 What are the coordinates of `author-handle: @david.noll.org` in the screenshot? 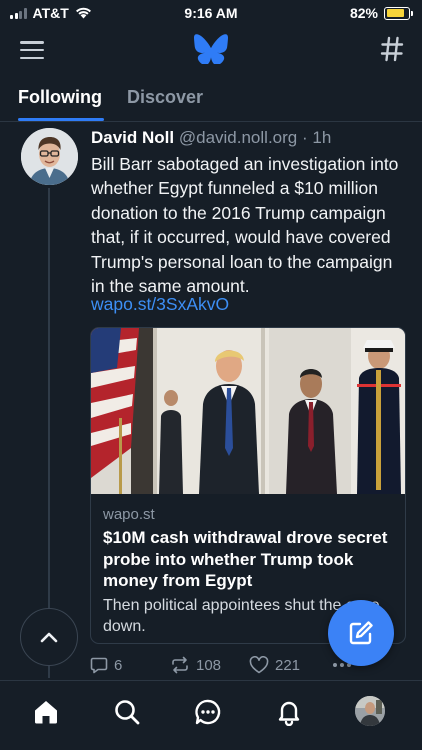 It's located at (238, 137).